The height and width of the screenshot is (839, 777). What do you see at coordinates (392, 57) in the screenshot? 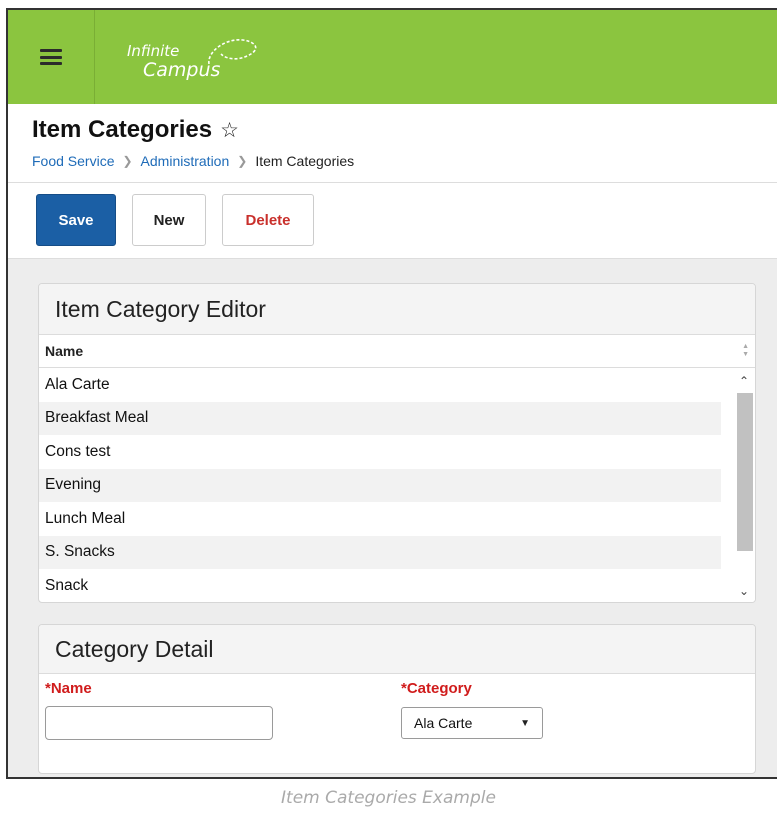
I see `top-bar: Infinite Campus` at bounding box center [392, 57].